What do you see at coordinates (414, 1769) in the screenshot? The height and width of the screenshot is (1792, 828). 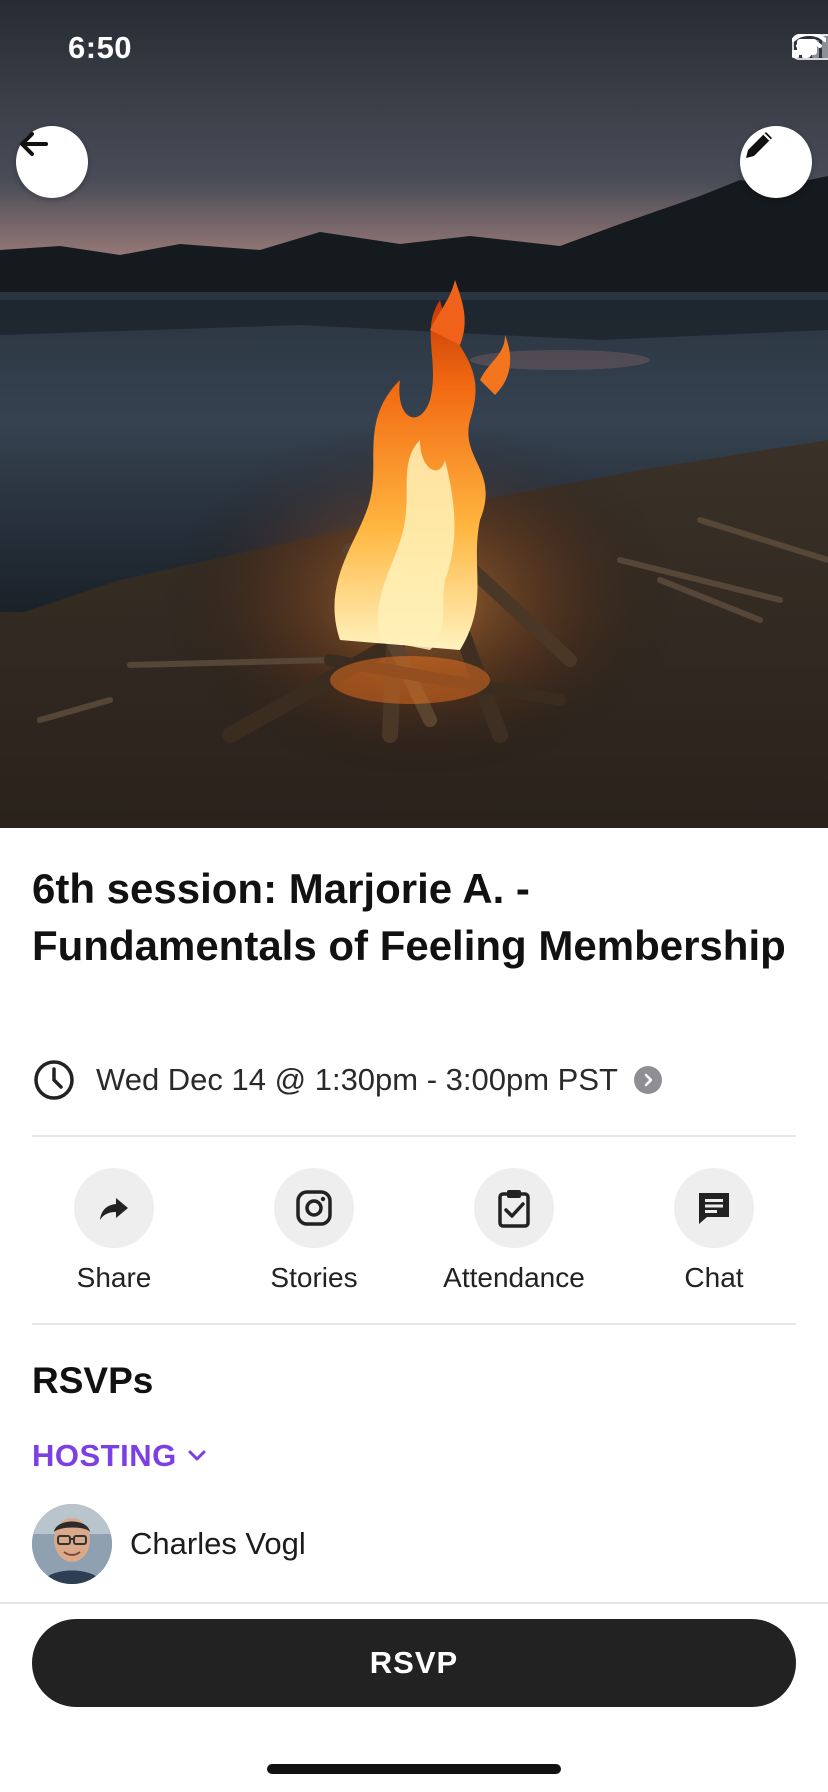 I see `home-indicator` at bounding box center [414, 1769].